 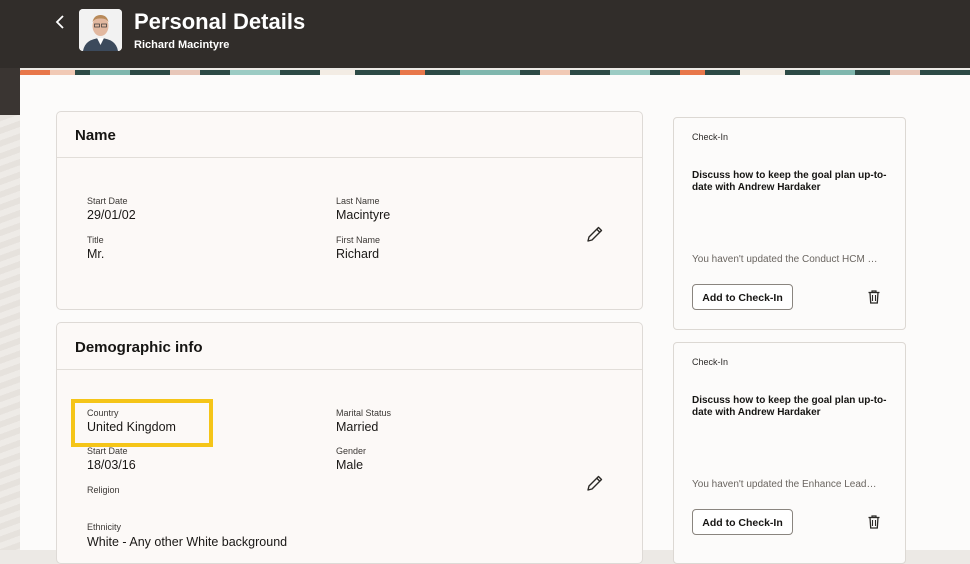 What do you see at coordinates (131, 427) in the screenshot?
I see `country-value: United Kingdom` at bounding box center [131, 427].